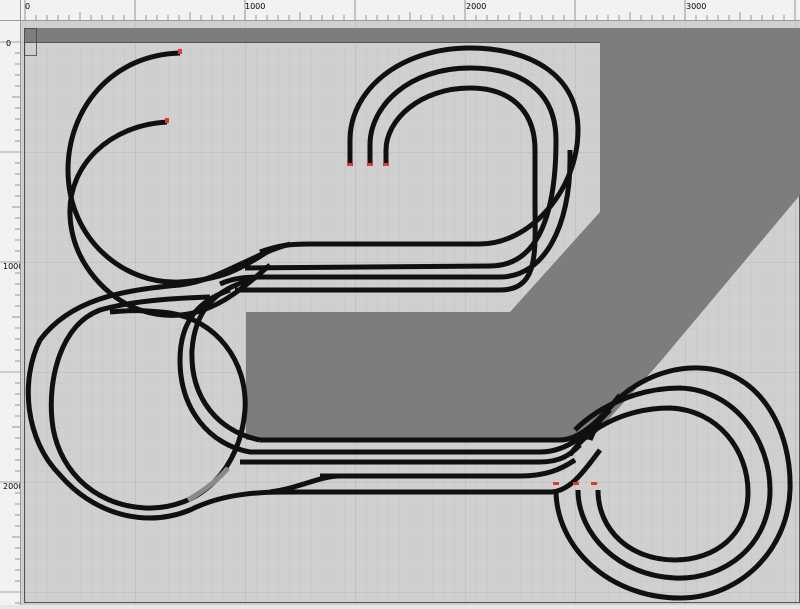 The height and width of the screenshot is (609, 800). What do you see at coordinates (696, 6) in the screenshot?
I see `ruler-label-h3000: 3000` at bounding box center [696, 6].